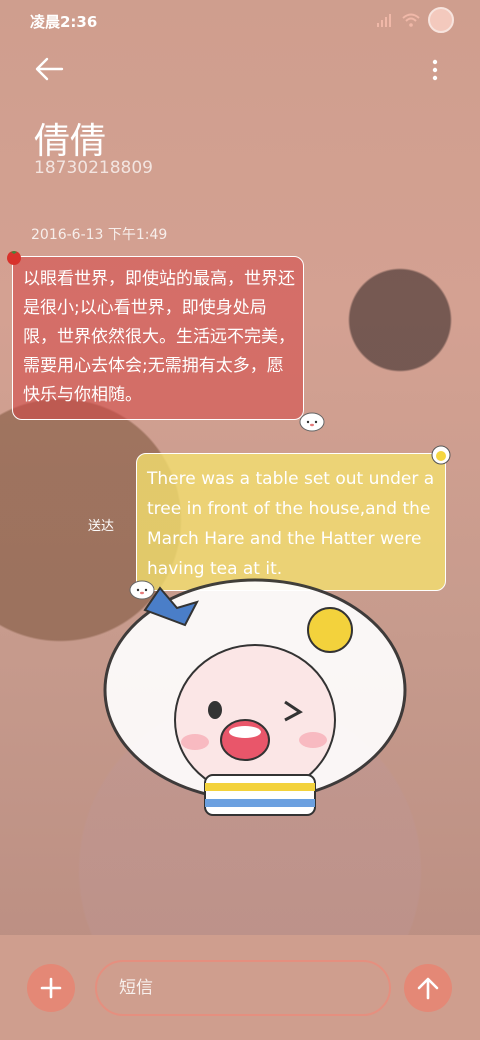 This screenshot has width=480, height=1040. I want to click on plus-icon, so click(51, 988).